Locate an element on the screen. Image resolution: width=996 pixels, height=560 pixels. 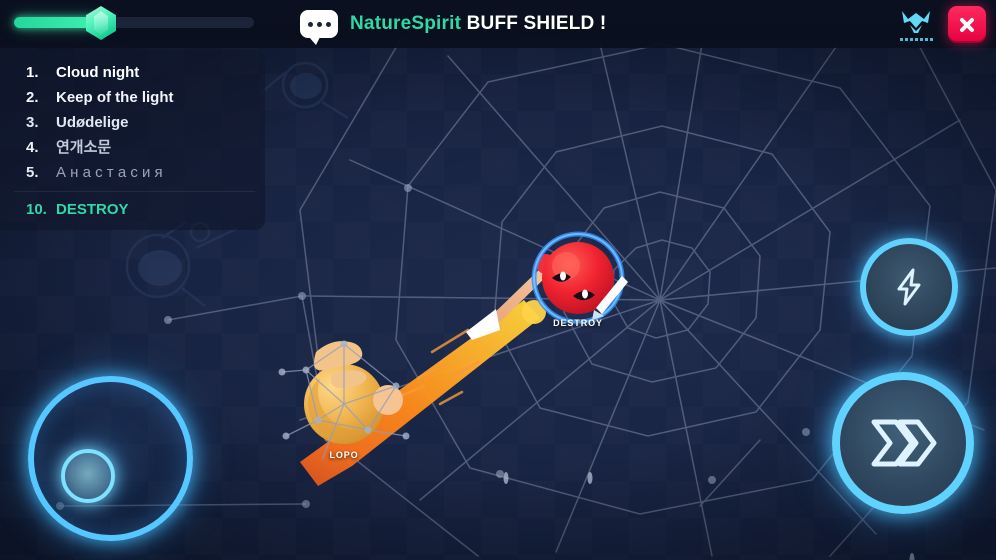
announcement-banner: NatureSpirit BUFF SHIELD ! is located at coordinates (453, 24).